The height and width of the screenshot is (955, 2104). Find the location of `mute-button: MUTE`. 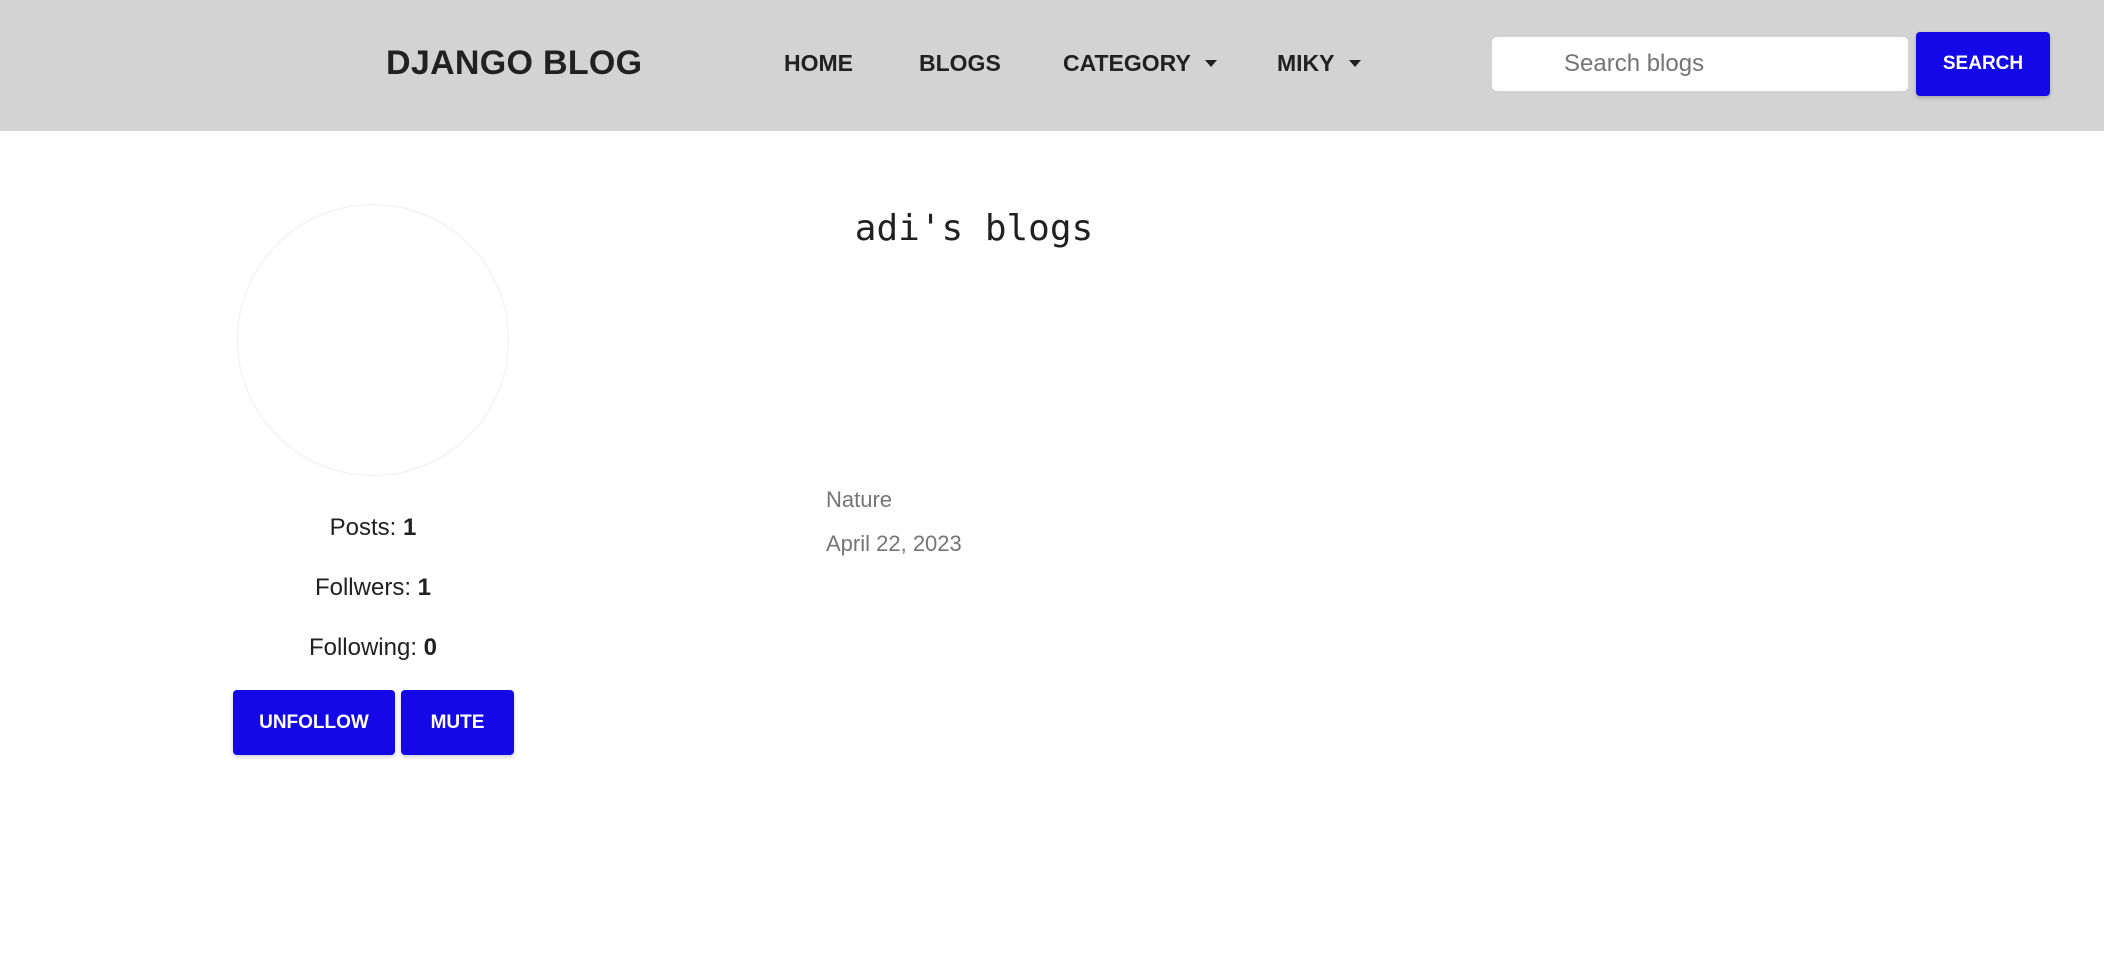

mute-button: MUTE is located at coordinates (457, 722).